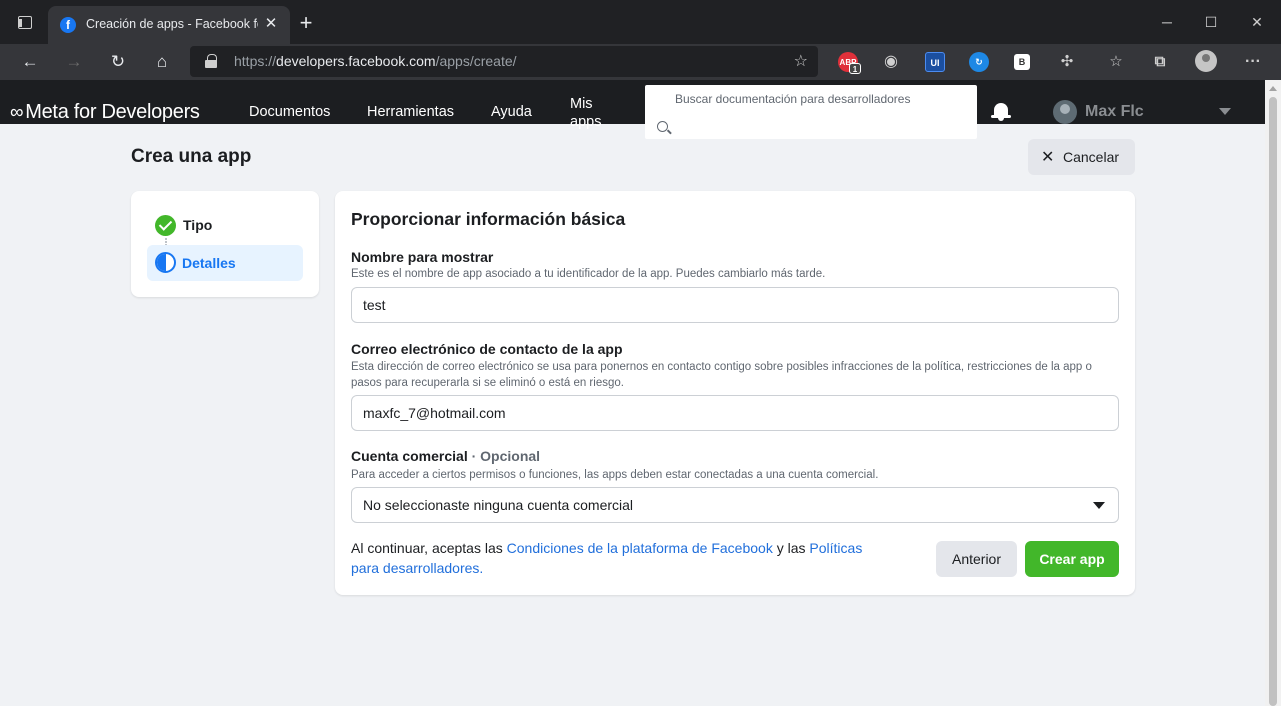  Describe the element at coordinates (487, 349) in the screenshot. I see `email-label: Correo electrónico de contacto de la app` at that location.